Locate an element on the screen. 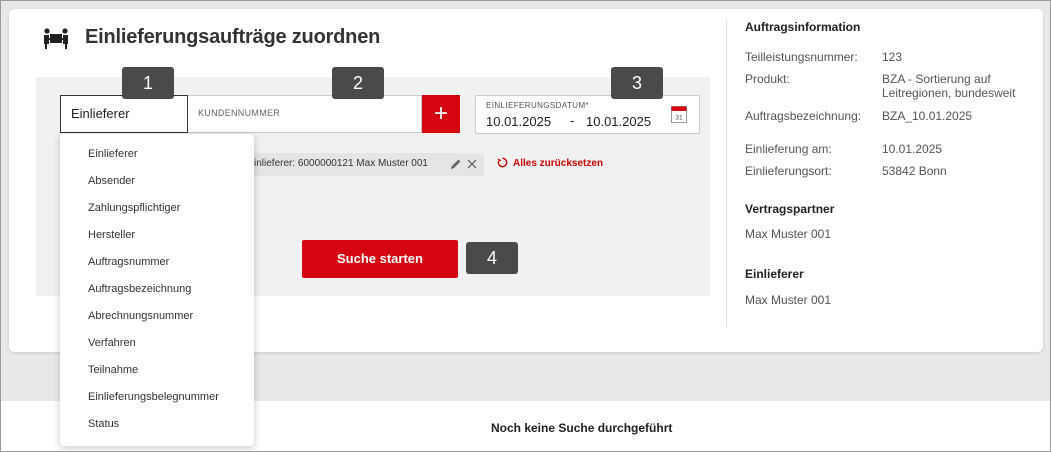  filter-chip: inlieferer: 6000000121 Max Muster 001 is located at coordinates (364, 164).